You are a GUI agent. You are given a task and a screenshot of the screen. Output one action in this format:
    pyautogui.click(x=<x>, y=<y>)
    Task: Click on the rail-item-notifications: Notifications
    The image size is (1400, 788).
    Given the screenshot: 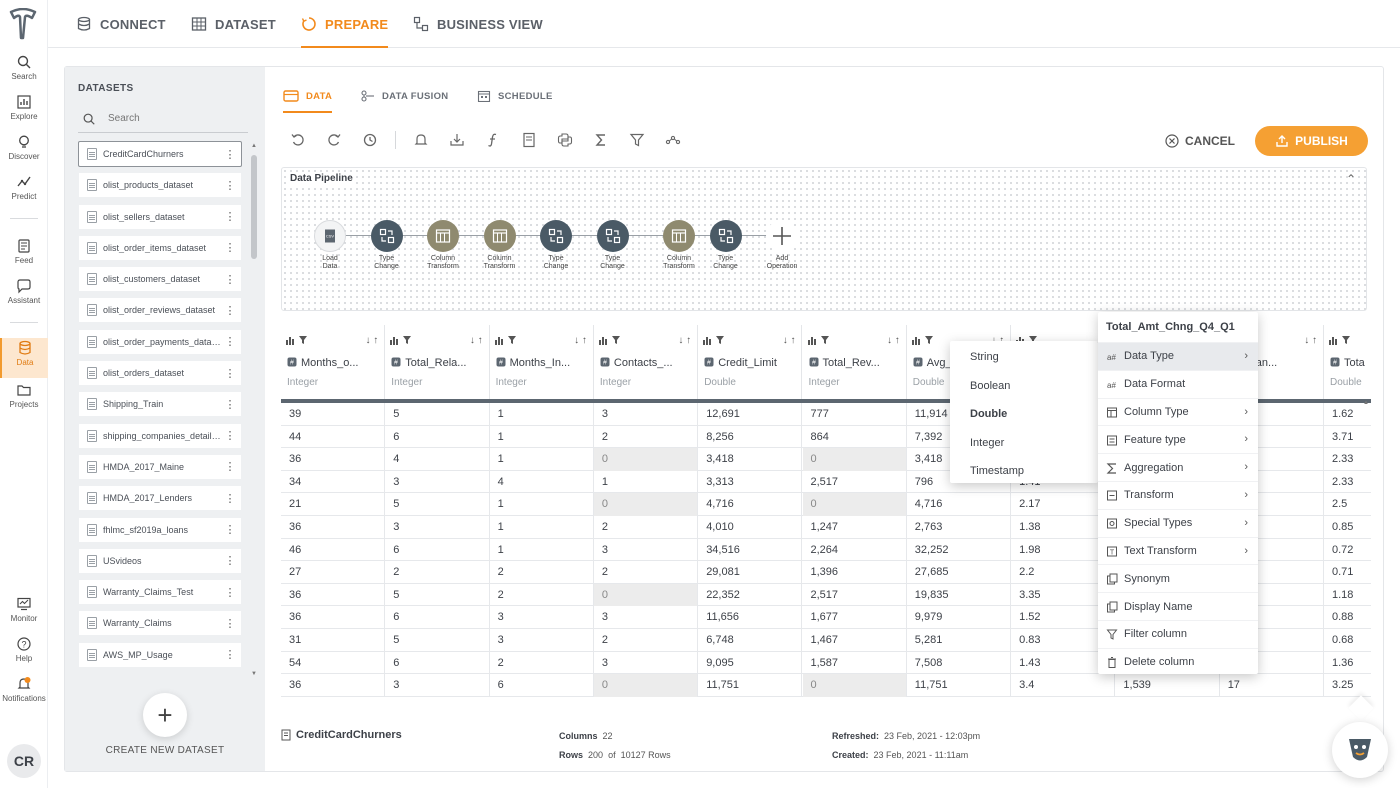 What is the action you would take?
    pyautogui.click(x=24, y=693)
    